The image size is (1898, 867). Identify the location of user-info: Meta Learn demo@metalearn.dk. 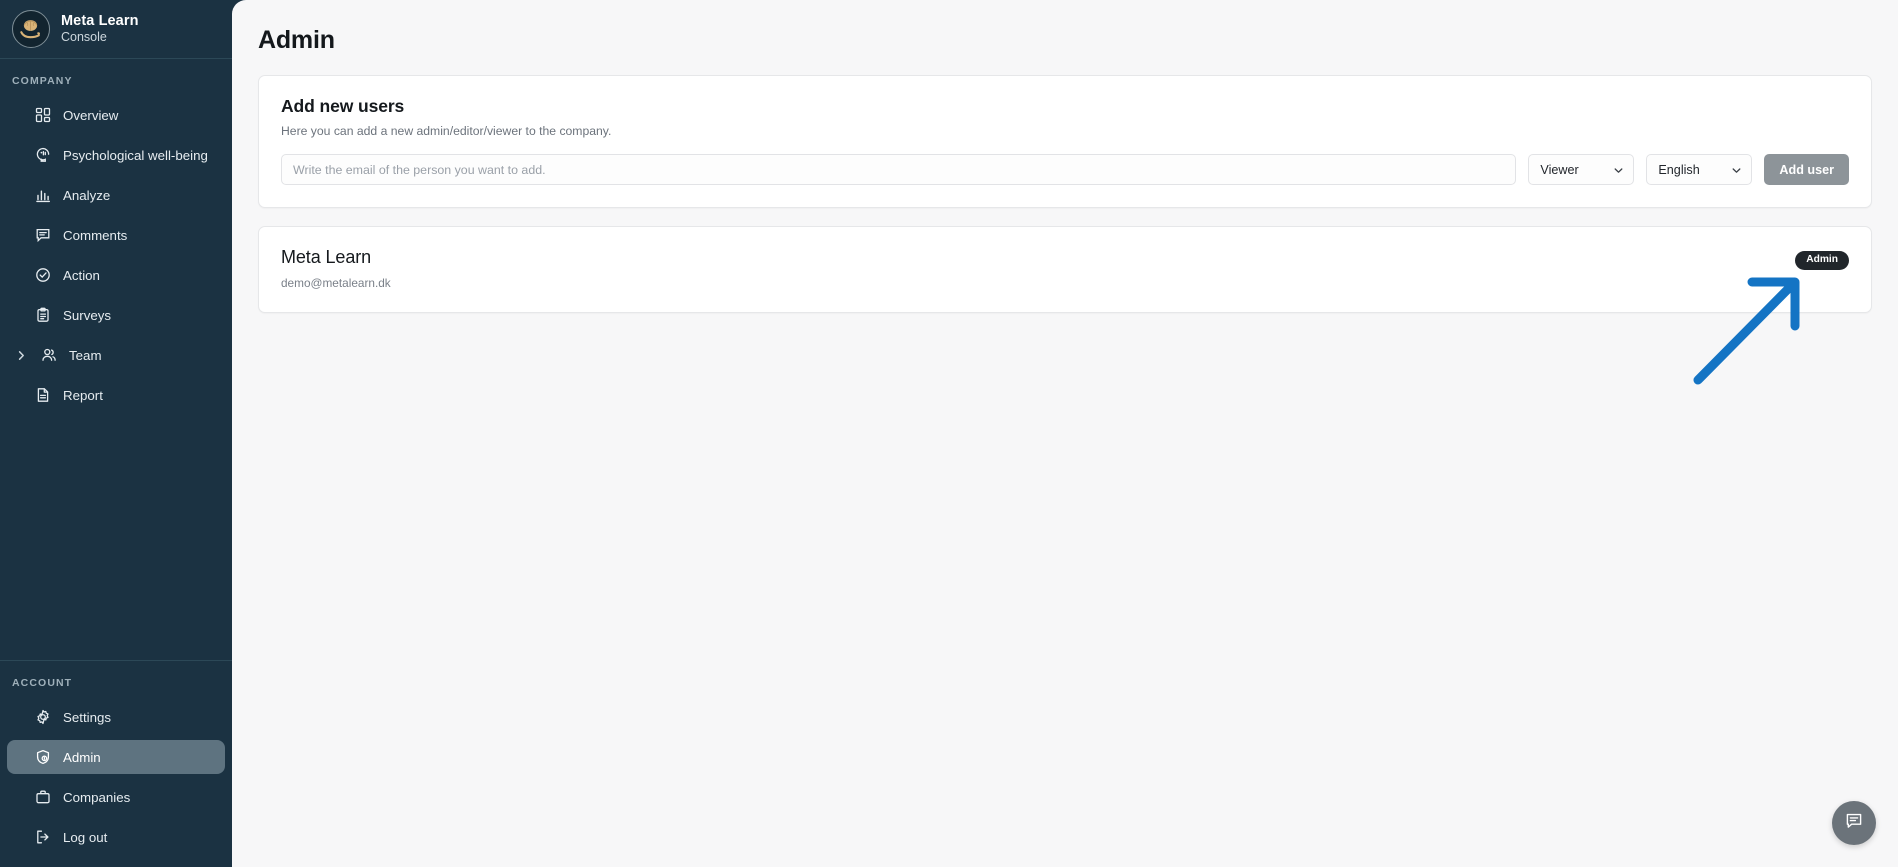
(336, 268).